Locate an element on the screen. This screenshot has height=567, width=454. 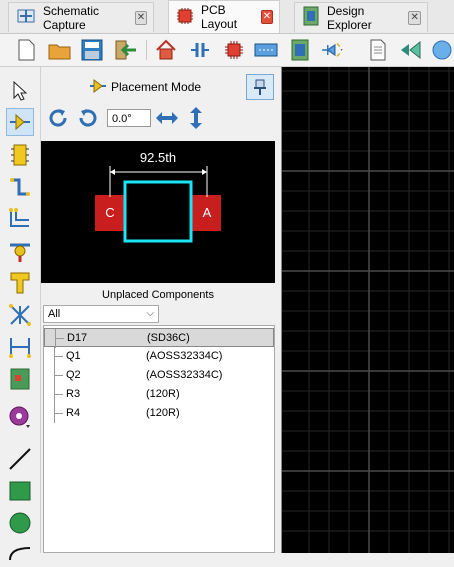
dimension-label: 92.5th is located at coordinates (158, 157).